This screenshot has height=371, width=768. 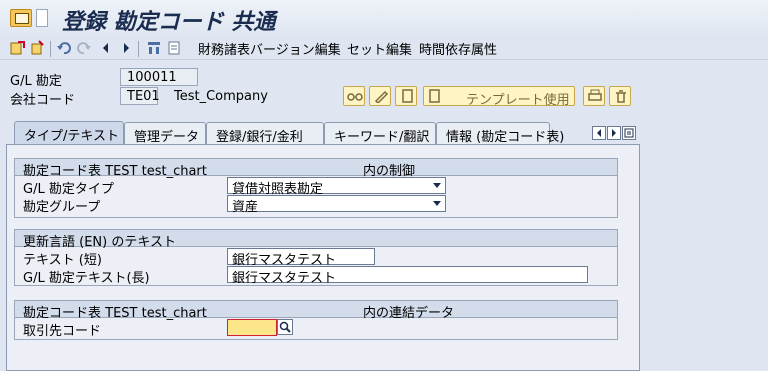 What do you see at coordinates (99, 242) in the screenshot?
I see `group-title: 更新言語 (EN) のテキスト` at bounding box center [99, 242].